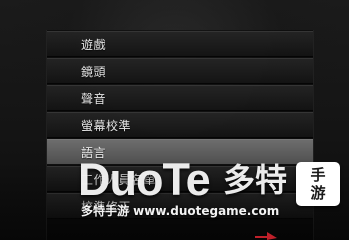  What do you see at coordinates (180, 152) in the screenshot?
I see `menu-item-language: 語言` at bounding box center [180, 152].